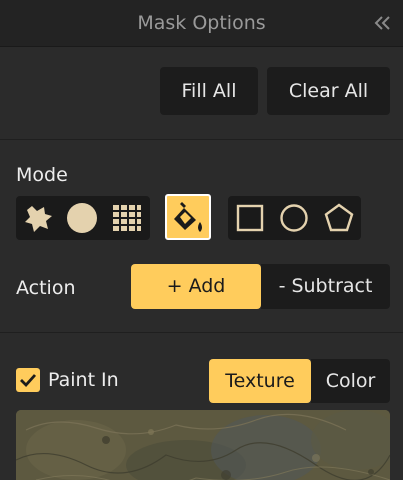 This screenshot has height=480, width=403. What do you see at coordinates (250, 218) in the screenshot?
I see `square-shape-icon` at bounding box center [250, 218].